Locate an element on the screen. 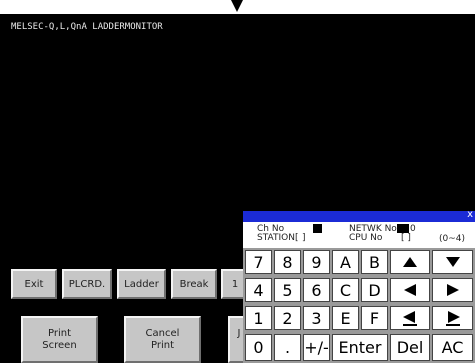 This screenshot has height=363, width=475. station-label: STATION[ is located at coordinates (278, 238).